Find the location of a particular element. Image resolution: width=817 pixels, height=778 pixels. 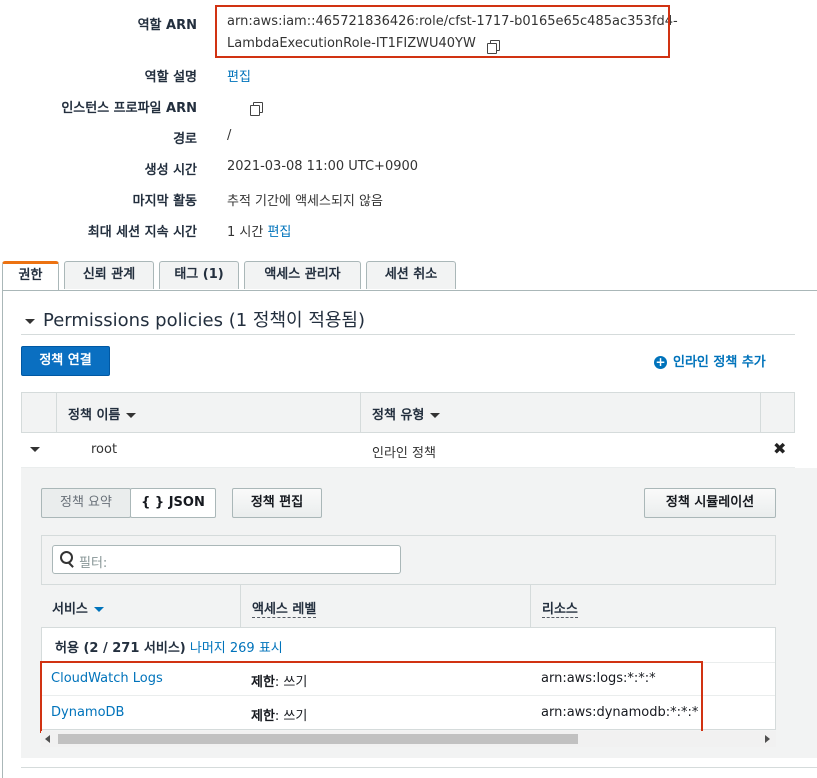

tab-revoke-sessions: 세션 취소 is located at coordinates (411, 275).